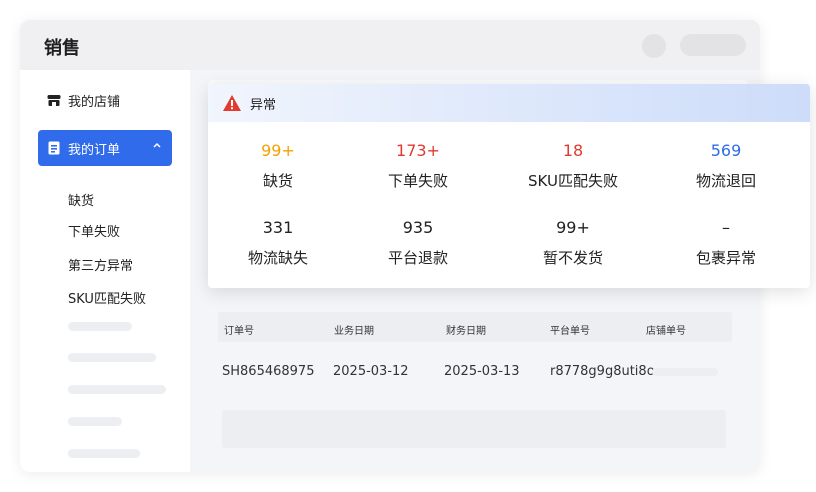 Image resolution: width=816 pixels, height=492 pixels. Describe the element at coordinates (239, 331) in the screenshot. I see `column-header-order-no: 订单号` at that location.